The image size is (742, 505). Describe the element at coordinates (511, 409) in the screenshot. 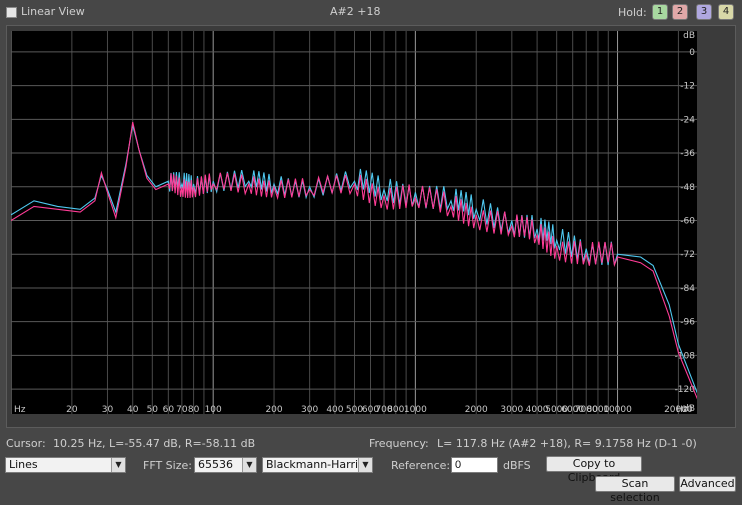

I see `x-tick-label: 3000` at that location.